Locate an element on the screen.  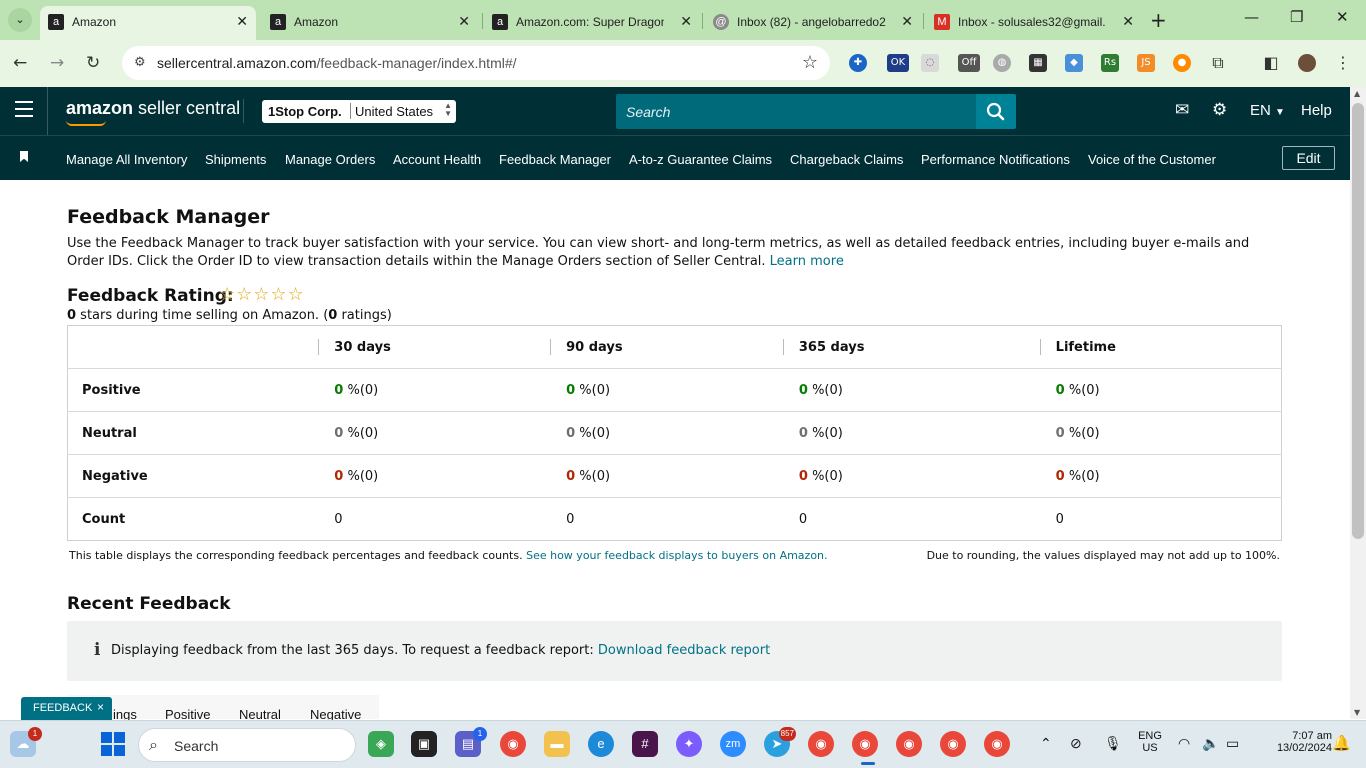
reload-icon: ↻ is located at coordinates (93, 63).